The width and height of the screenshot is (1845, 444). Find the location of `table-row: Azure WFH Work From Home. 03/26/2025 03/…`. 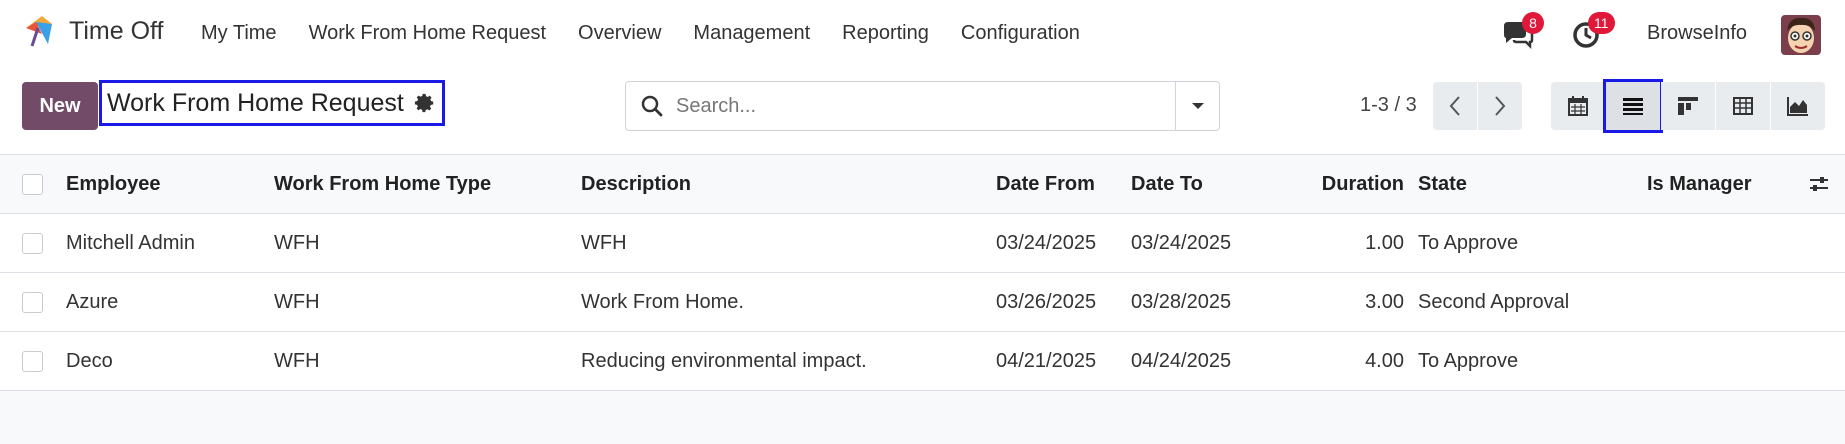

table-row: Azure WFH Work From Home. 03/26/2025 03/… is located at coordinates (922, 302).